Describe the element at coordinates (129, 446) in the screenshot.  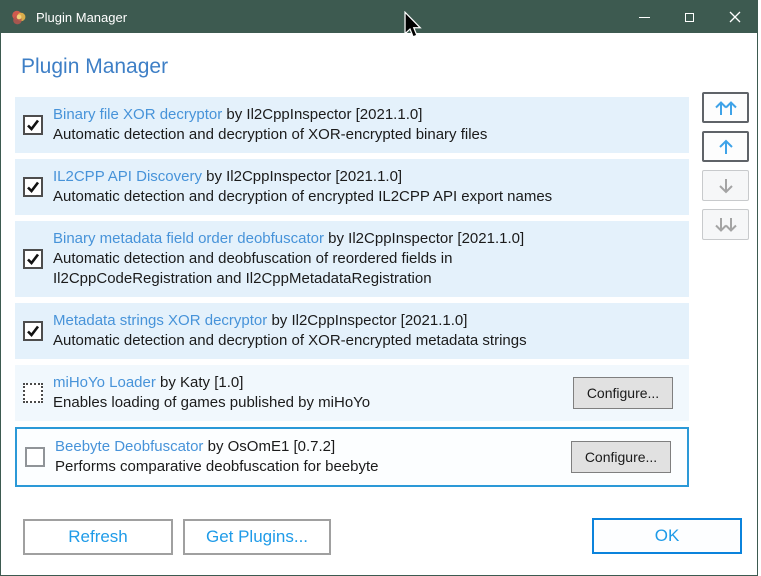
I see `plugin-name-link: Beebyte Deobfuscator` at that location.